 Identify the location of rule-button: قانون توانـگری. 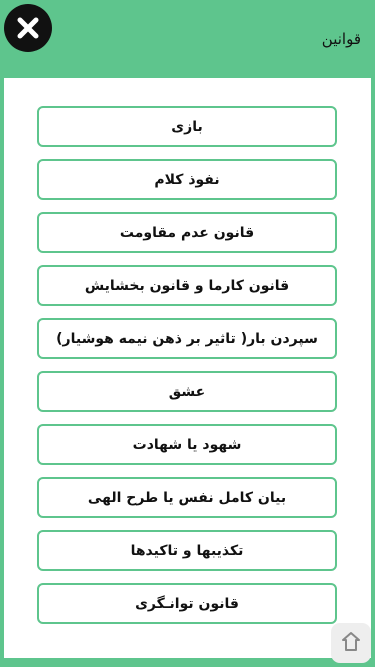
(187, 603).